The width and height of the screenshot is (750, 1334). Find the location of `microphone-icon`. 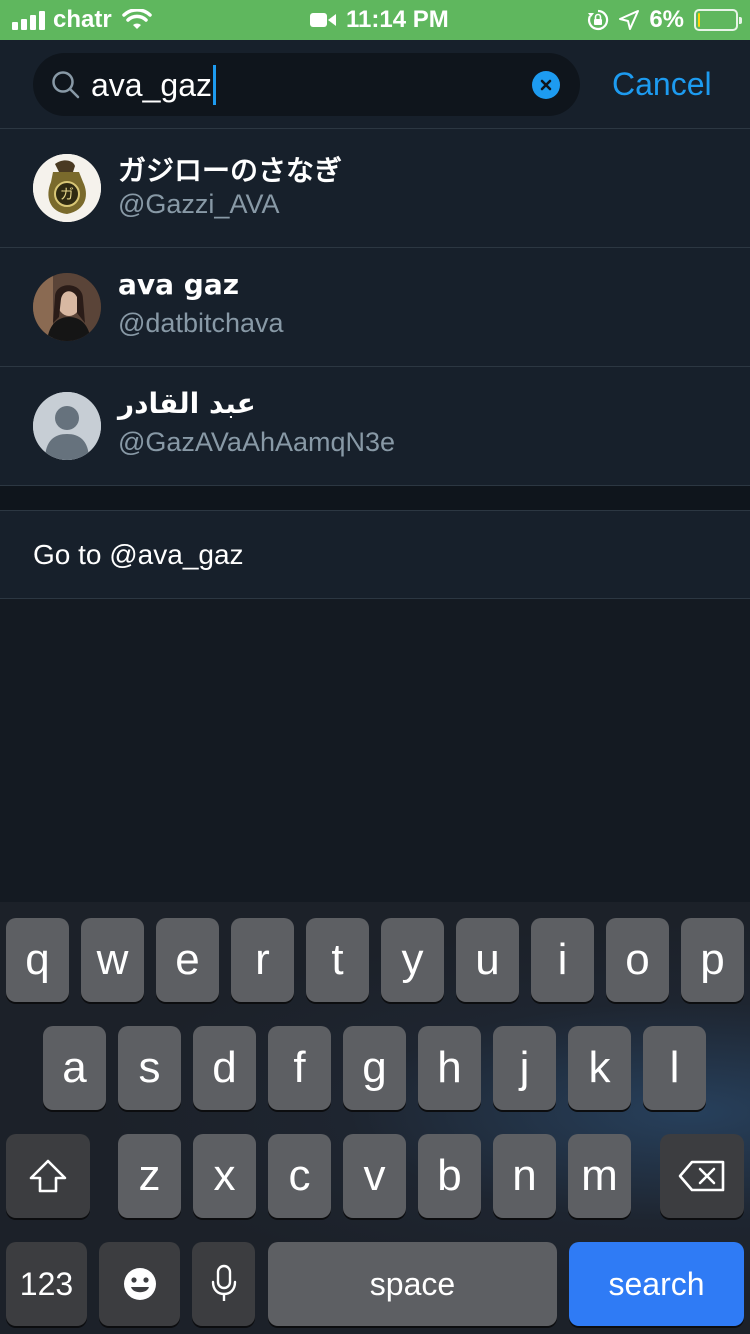

microphone-icon is located at coordinates (223, 1282).